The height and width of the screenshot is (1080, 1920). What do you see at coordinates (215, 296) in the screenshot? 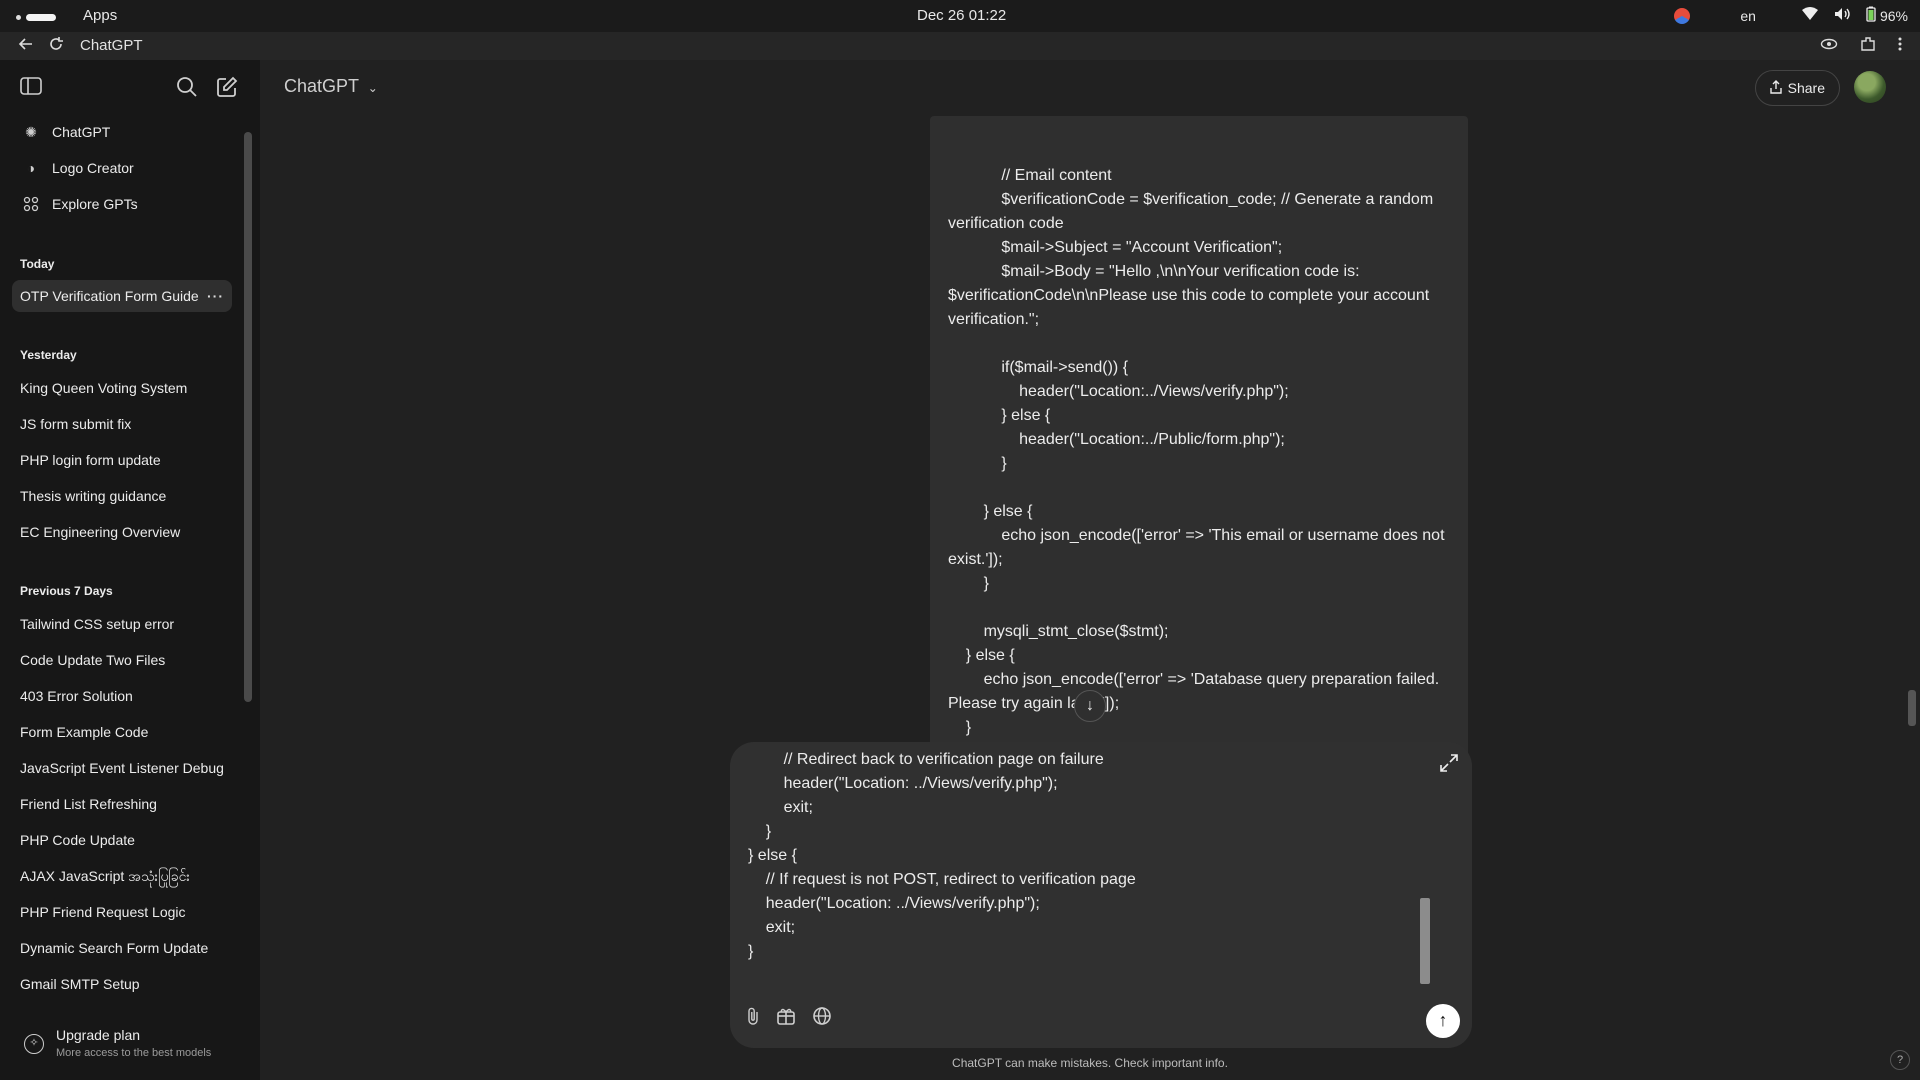
I see `more-options-icon: ···` at bounding box center [215, 296].